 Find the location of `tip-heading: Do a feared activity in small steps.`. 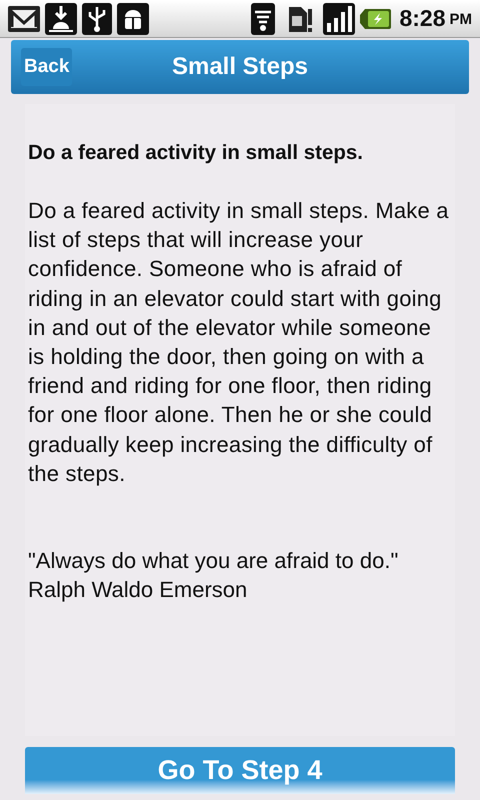

tip-heading: Do a feared activity in small steps. is located at coordinates (196, 153).